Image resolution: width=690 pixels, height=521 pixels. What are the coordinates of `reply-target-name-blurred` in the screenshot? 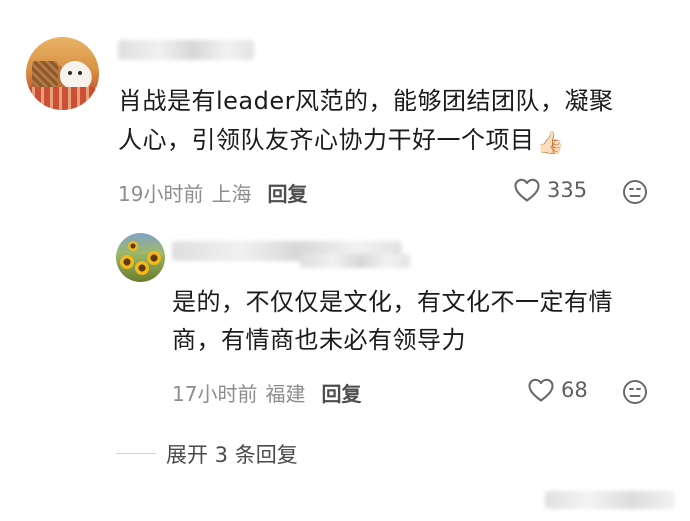 It's located at (355, 261).